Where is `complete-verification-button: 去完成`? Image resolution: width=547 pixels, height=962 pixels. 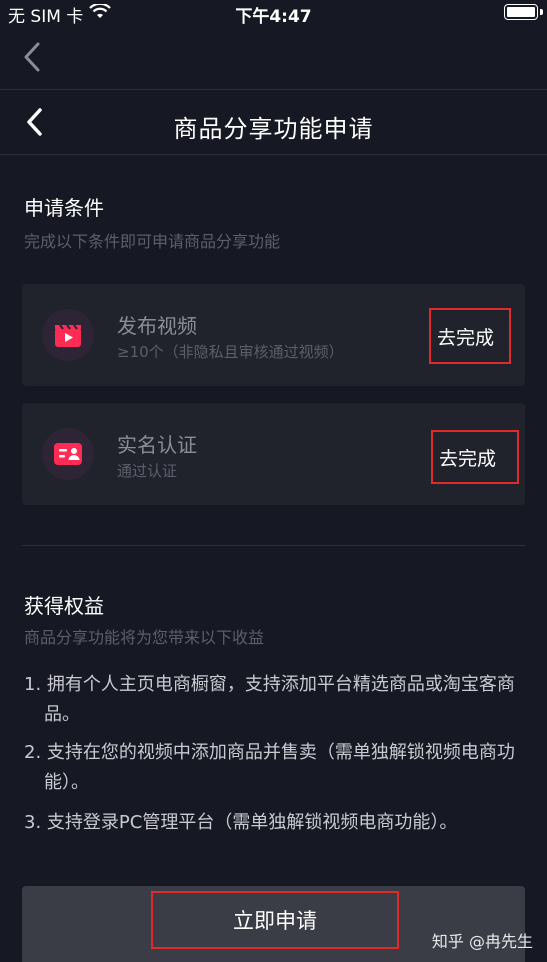 complete-verification-button: 去完成 is located at coordinates (475, 457).